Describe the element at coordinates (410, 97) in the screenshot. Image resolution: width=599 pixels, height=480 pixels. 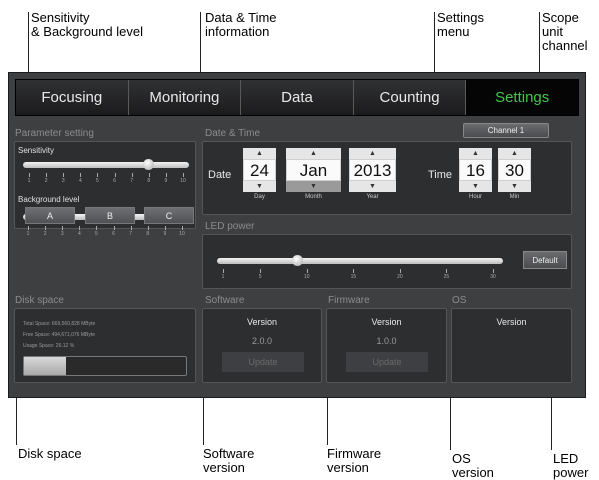
I see `tab-counting: Counting` at that location.